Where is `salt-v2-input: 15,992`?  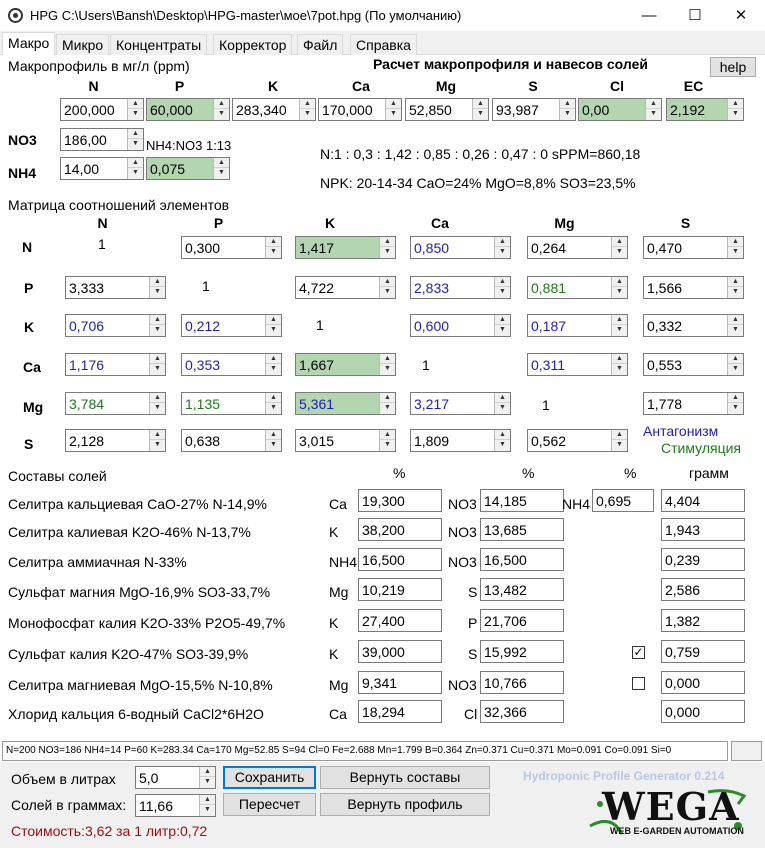 salt-v2-input: 15,992 is located at coordinates (522, 651).